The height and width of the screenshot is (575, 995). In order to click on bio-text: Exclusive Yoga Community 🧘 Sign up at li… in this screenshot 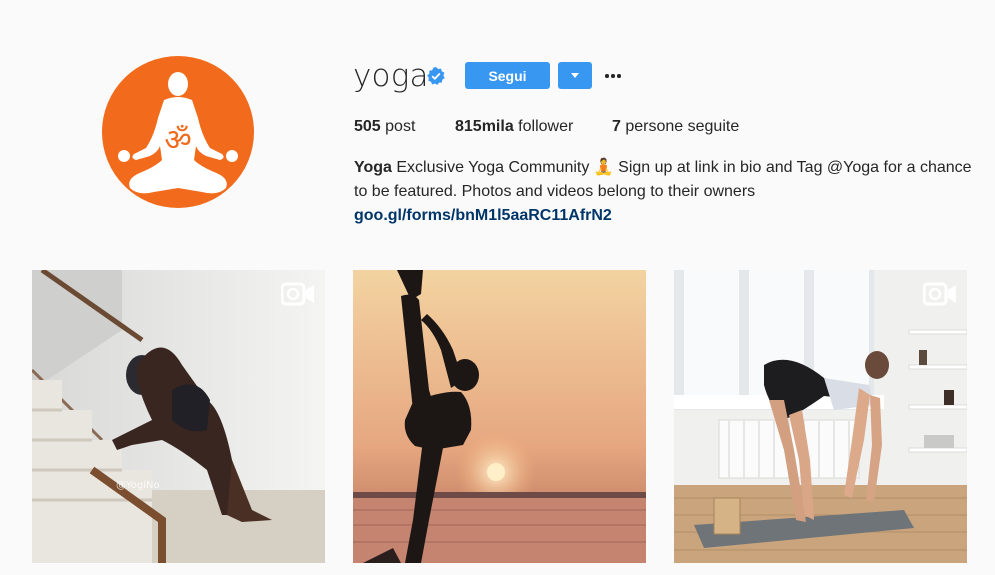, I will do `click(663, 179)`.